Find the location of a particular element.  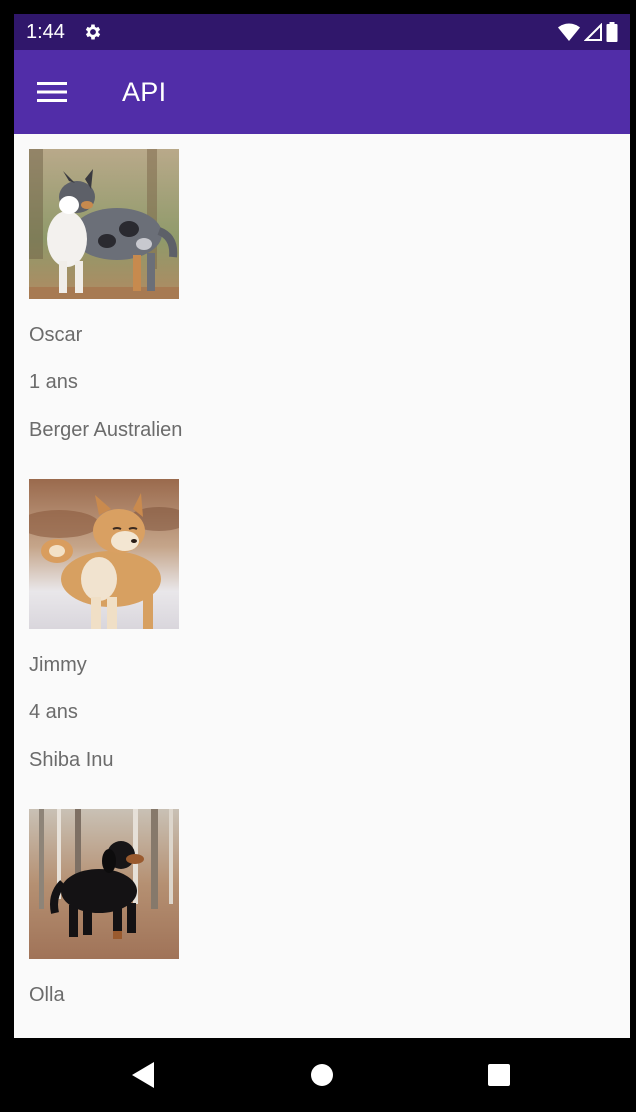

menu-button is located at coordinates (52, 92).